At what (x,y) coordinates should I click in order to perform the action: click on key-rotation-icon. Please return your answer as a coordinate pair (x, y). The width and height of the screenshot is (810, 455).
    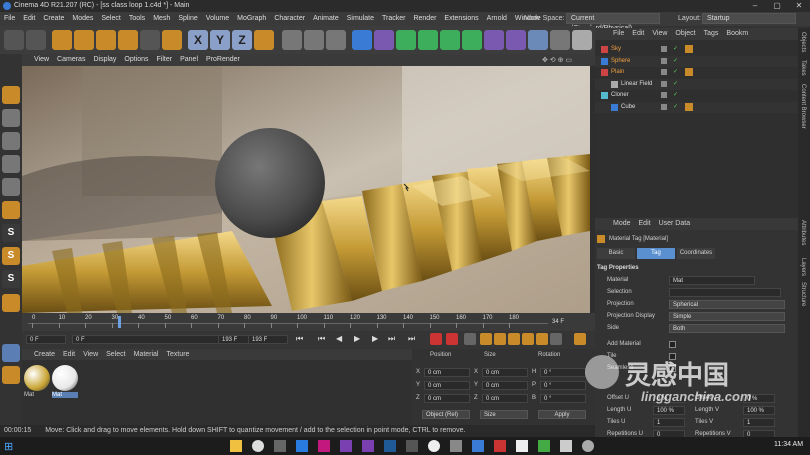
    Looking at the image, I should click on (514, 339).